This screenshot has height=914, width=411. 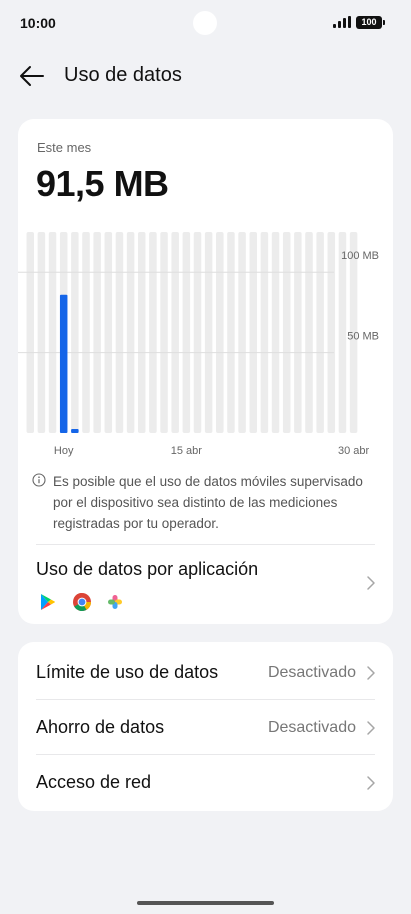 I want to click on x-tick-label: 15 abr, so click(x=187, y=451).